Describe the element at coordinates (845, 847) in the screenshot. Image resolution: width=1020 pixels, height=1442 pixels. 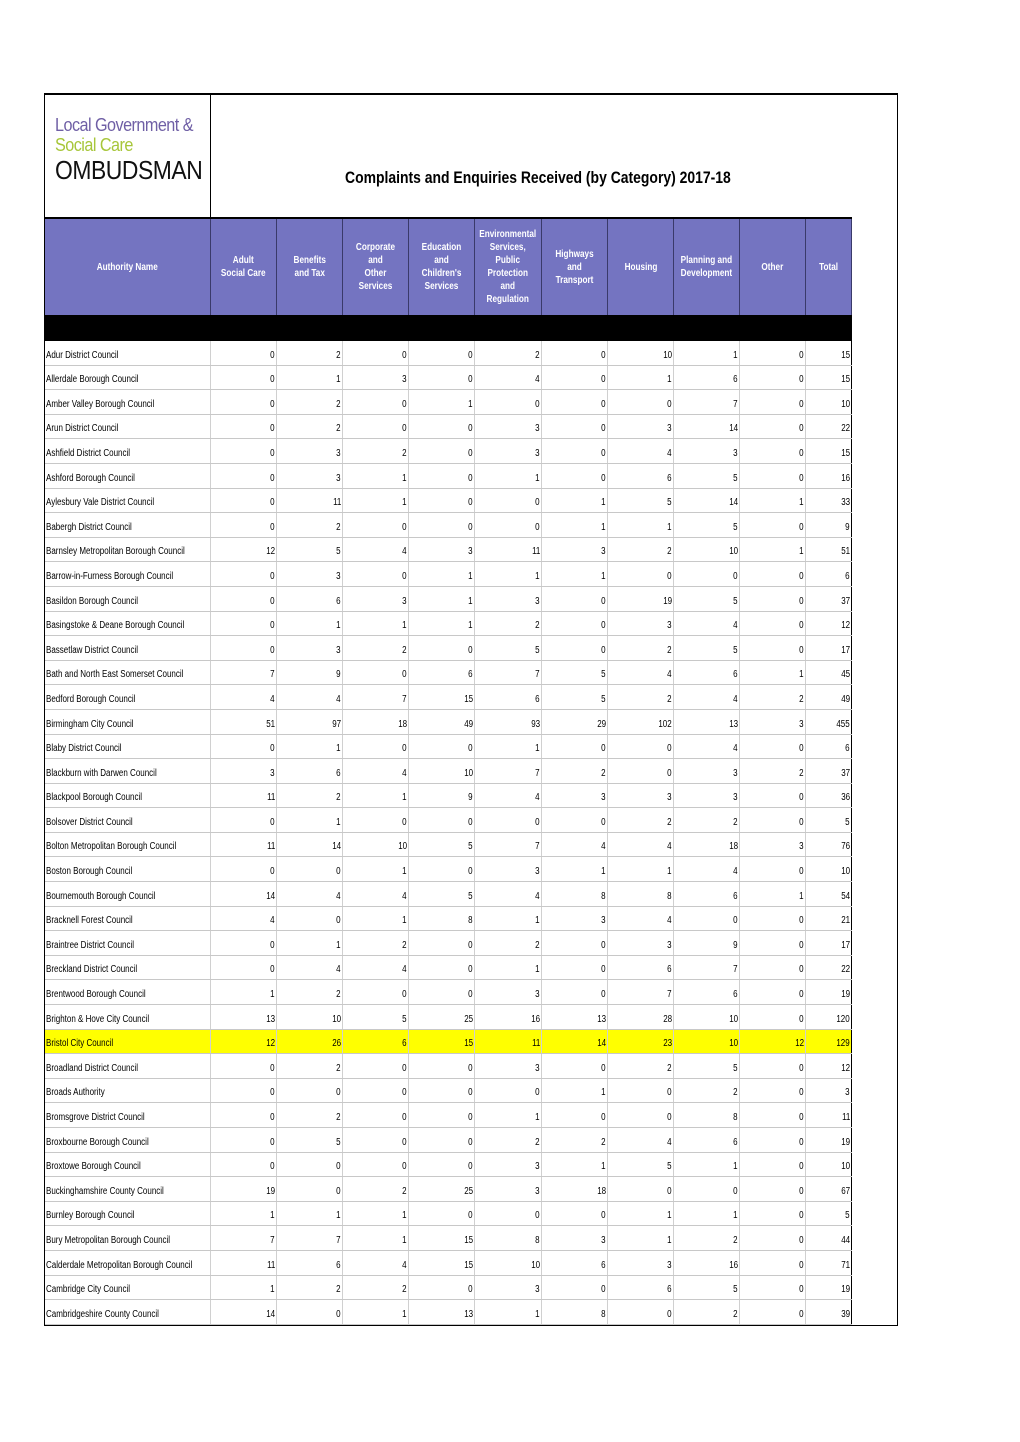
I see `cell-value: 76` at that location.